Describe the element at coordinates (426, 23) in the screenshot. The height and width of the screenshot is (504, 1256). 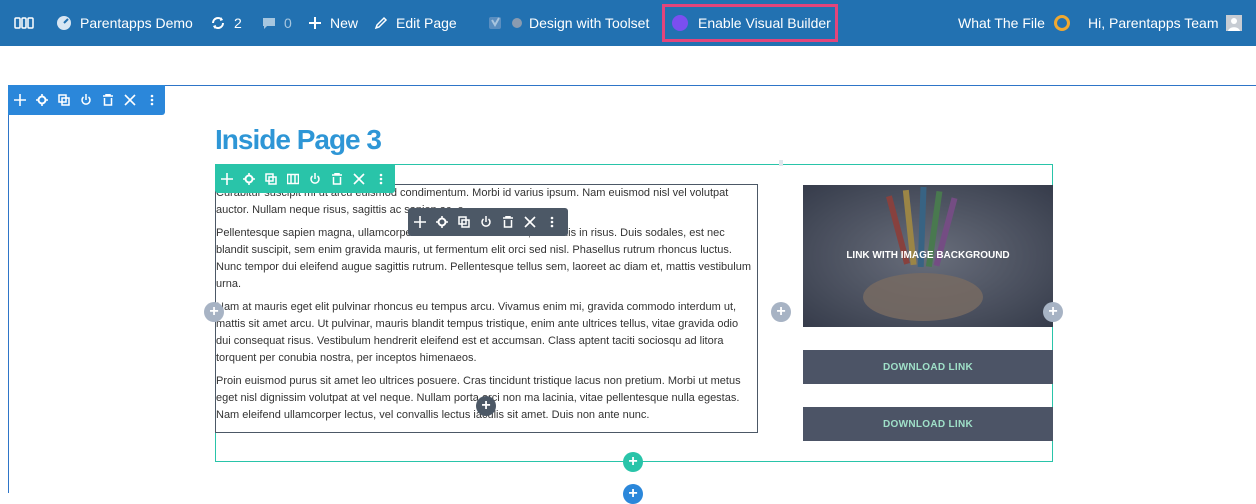
I see `edit-page-label: Edit Page` at that location.